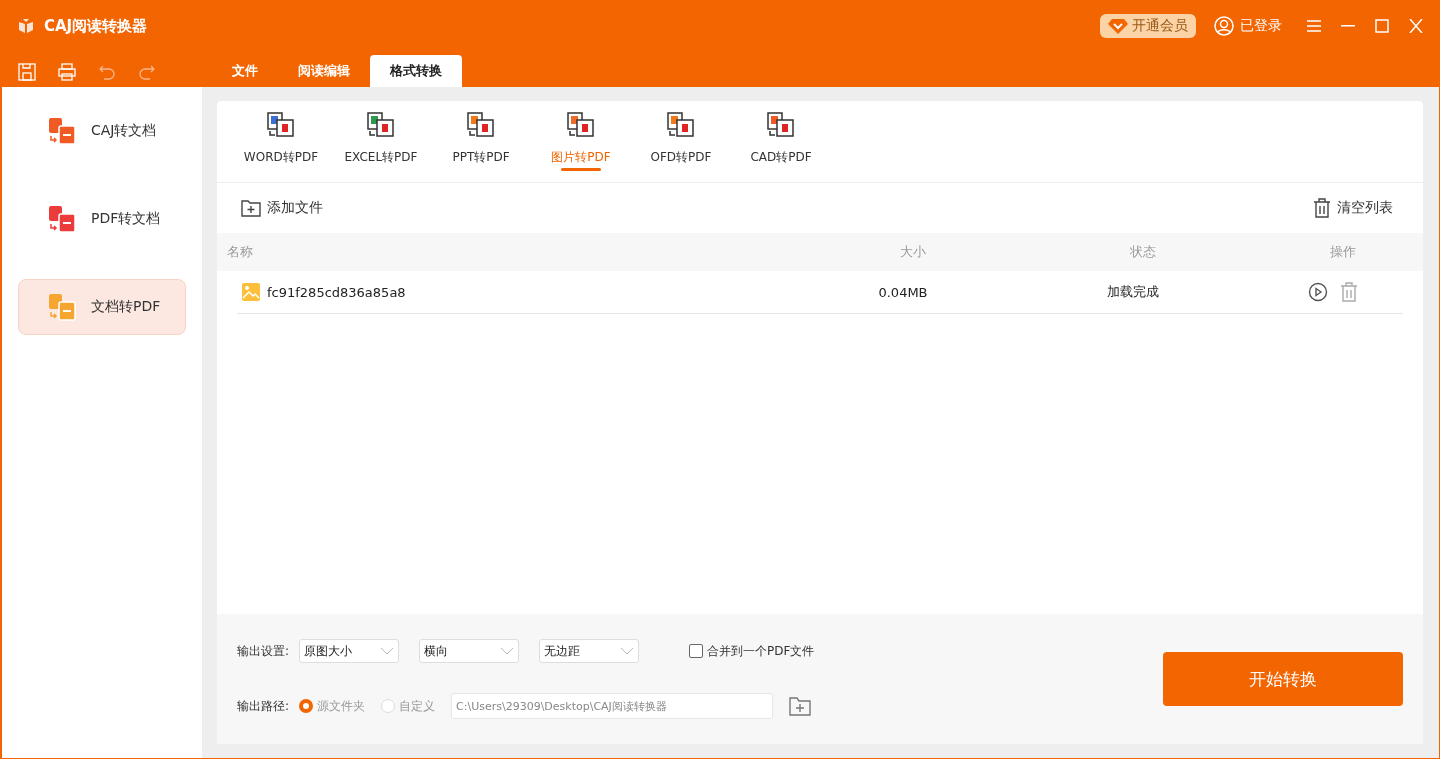  What do you see at coordinates (913, 252) in the screenshot?
I see `column-header: 大小` at bounding box center [913, 252].